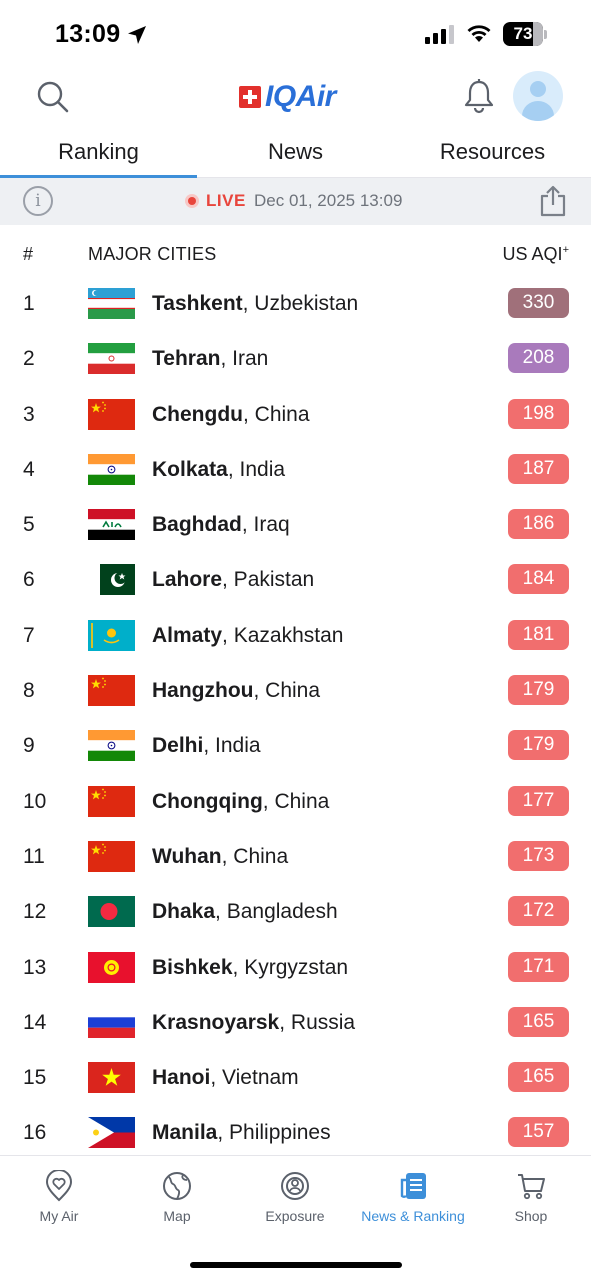  Describe the element at coordinates (300, 96) in the screenshot. I see `logo-text: IQAir` at that location.